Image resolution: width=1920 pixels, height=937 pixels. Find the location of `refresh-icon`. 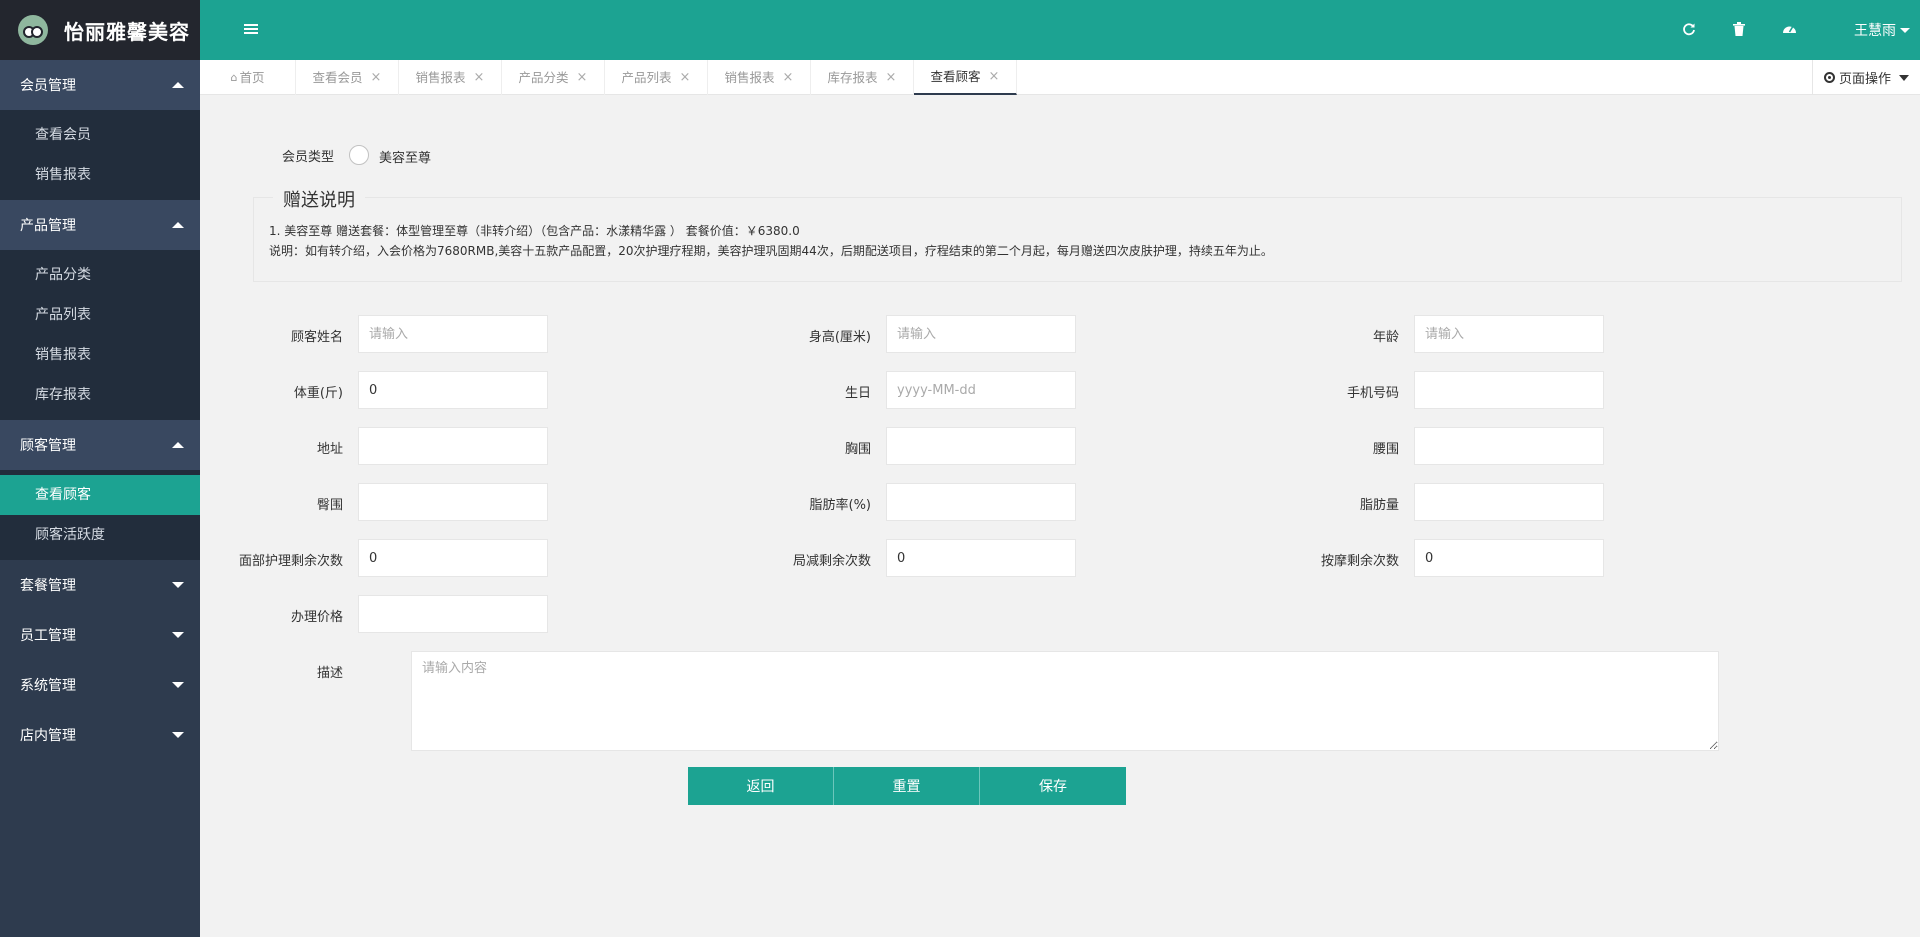

refresh-icon is located at coordinates (1689, 29).